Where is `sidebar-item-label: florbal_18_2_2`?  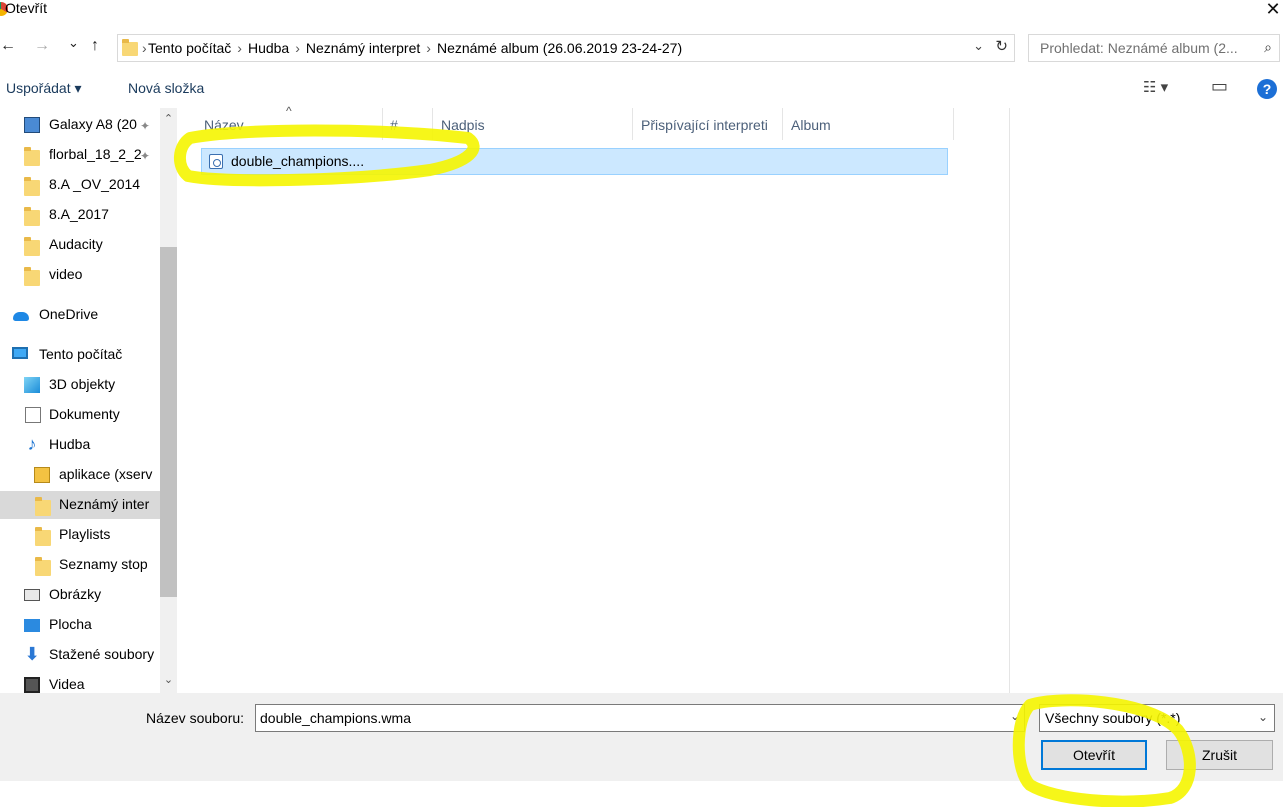 sidebar-item-label: florbal_18_2_2 is located at coordinates (95, 154).